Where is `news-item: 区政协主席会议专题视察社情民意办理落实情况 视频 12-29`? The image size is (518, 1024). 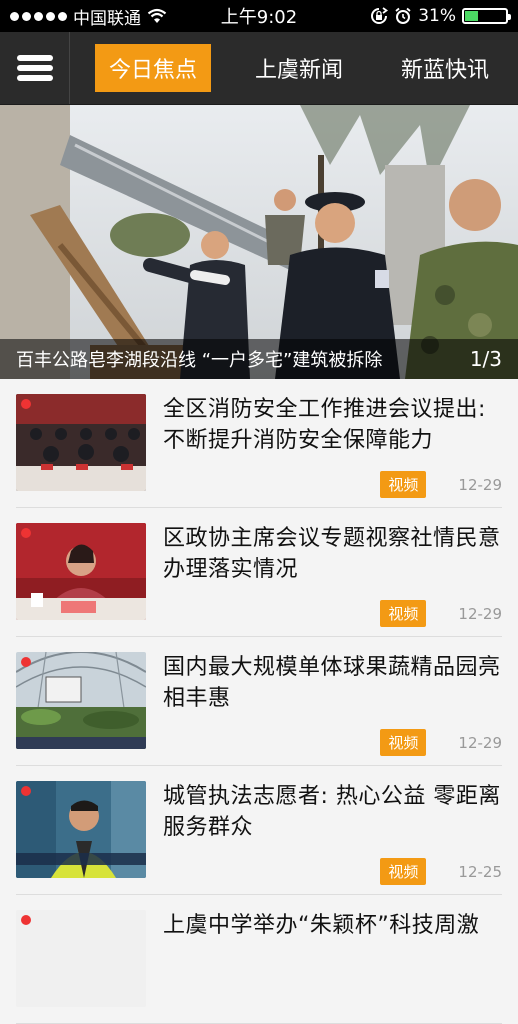
news-item: 区政协主席会议专题视察社情民意办理落实情况 视频 12-29 is located at coordinates (259, 572).